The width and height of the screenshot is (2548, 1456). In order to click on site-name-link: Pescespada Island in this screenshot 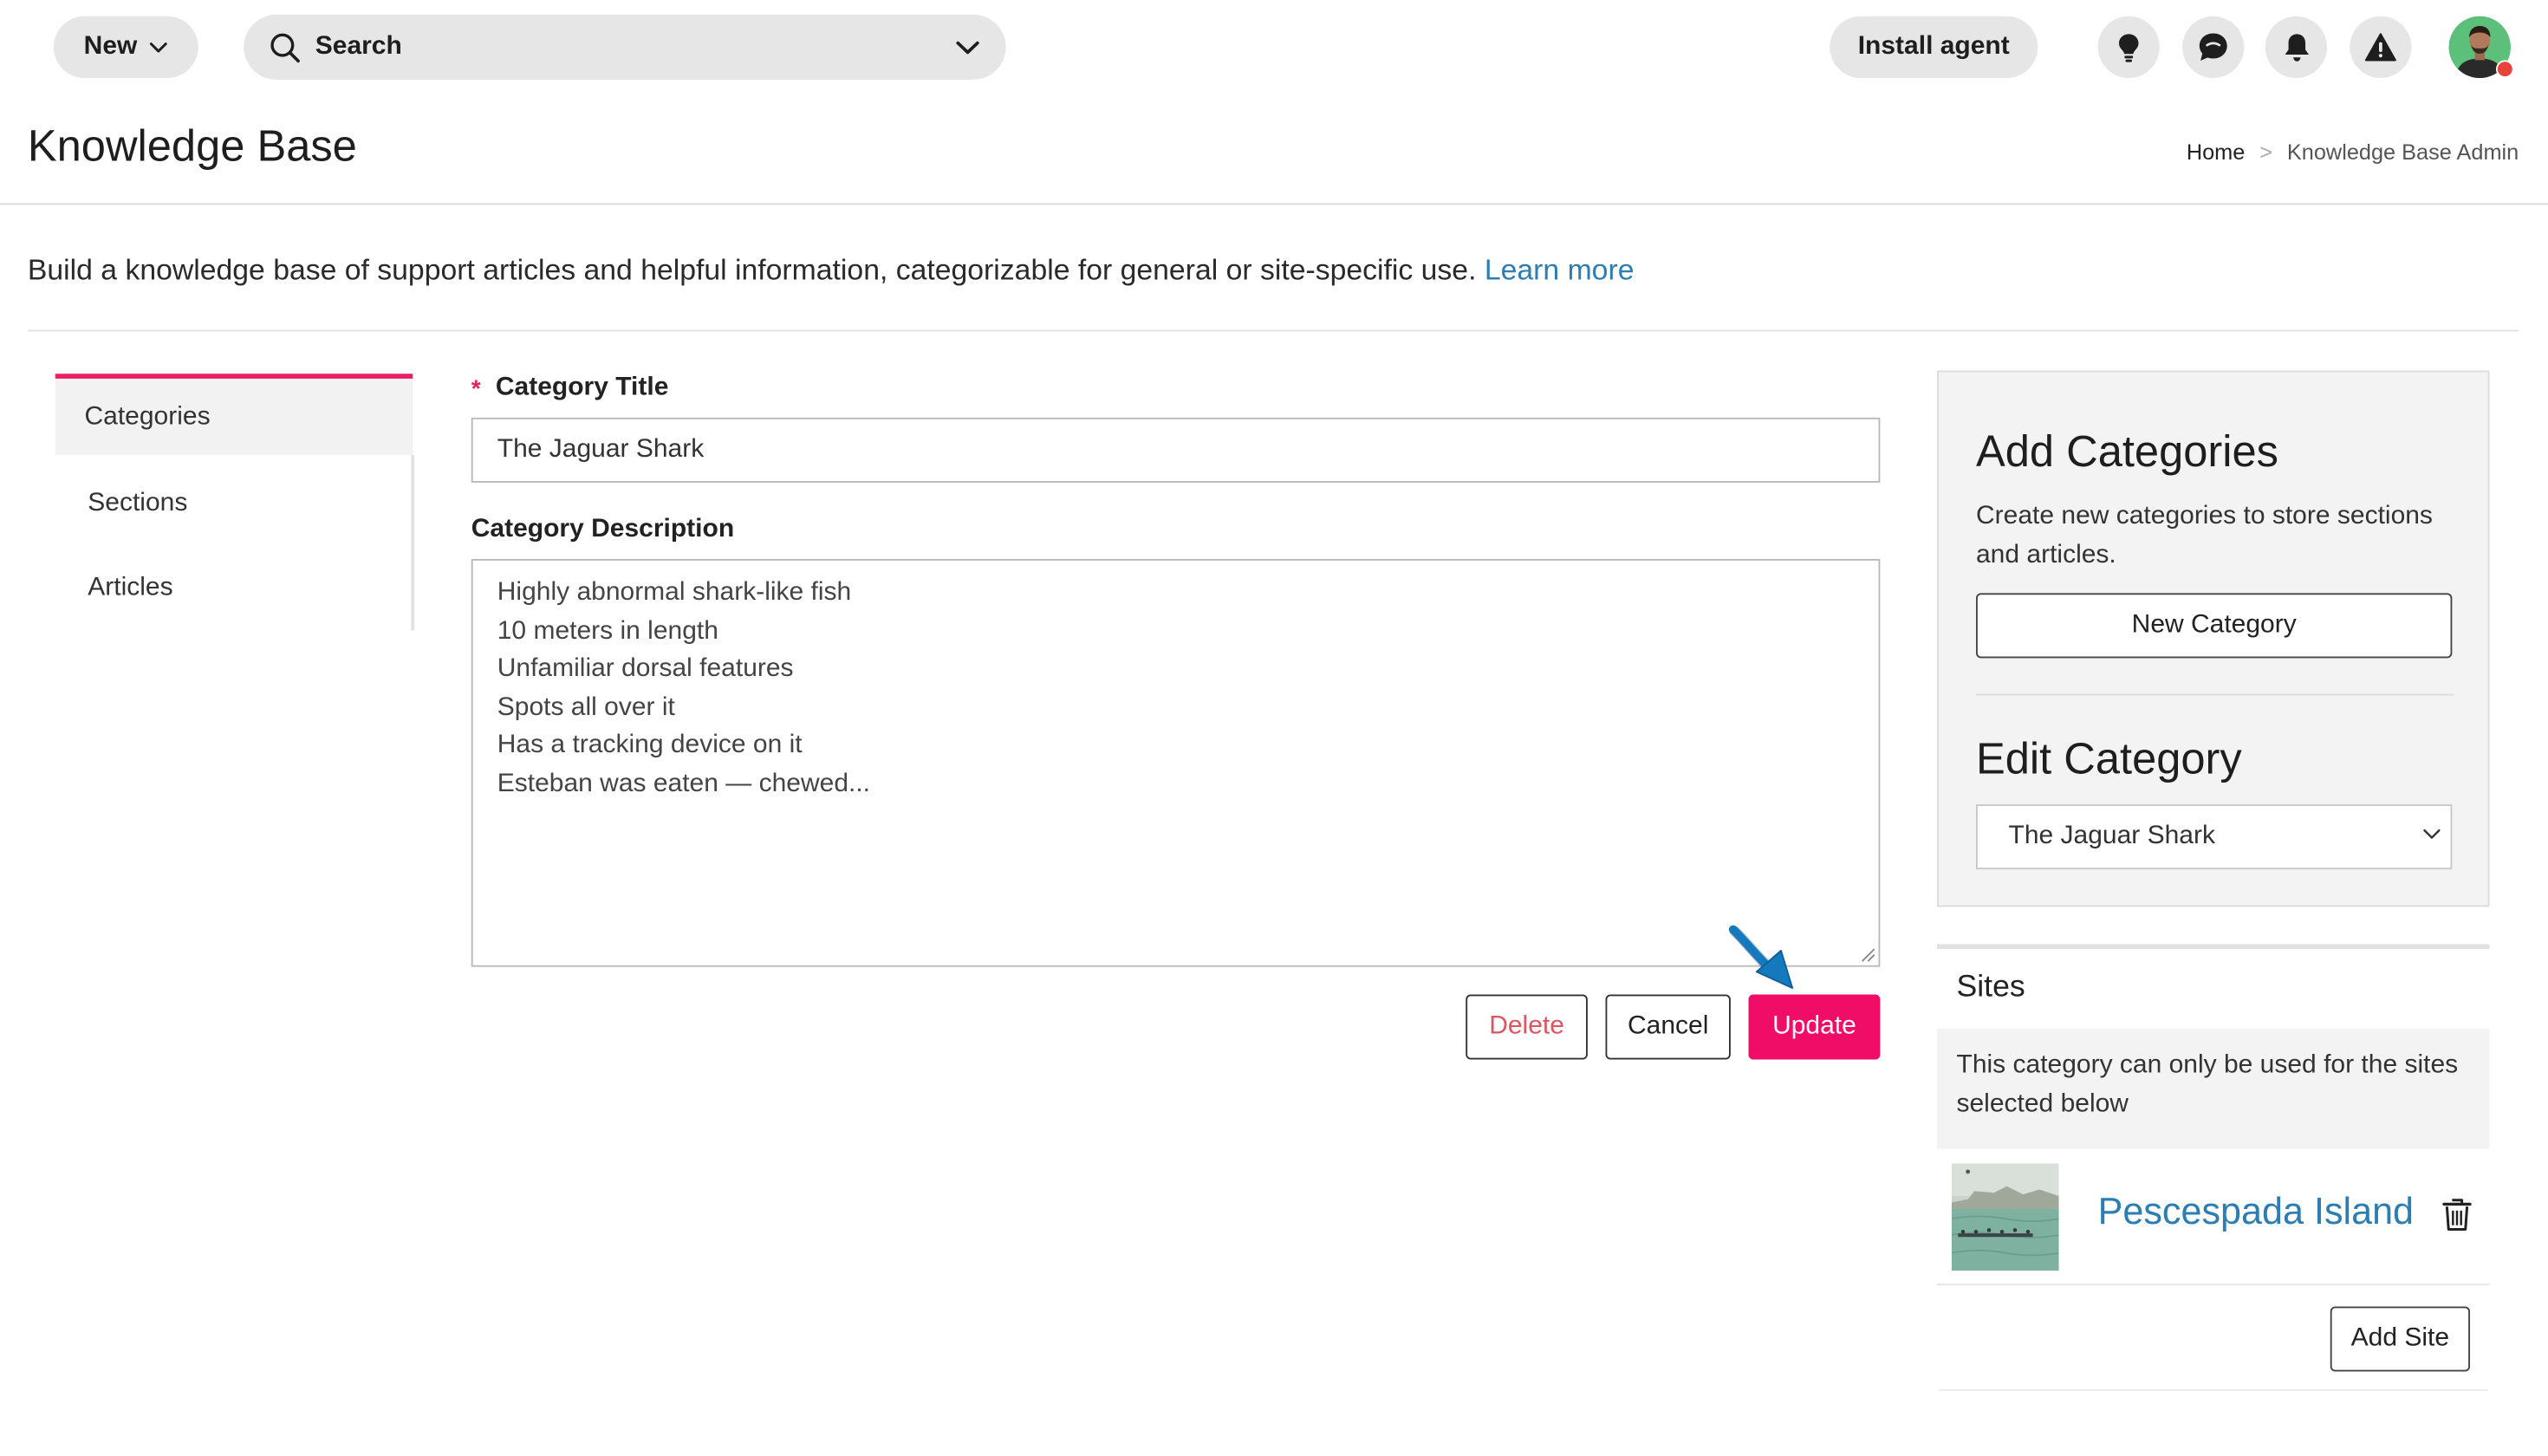, I will do `click(2256, 1212)`.